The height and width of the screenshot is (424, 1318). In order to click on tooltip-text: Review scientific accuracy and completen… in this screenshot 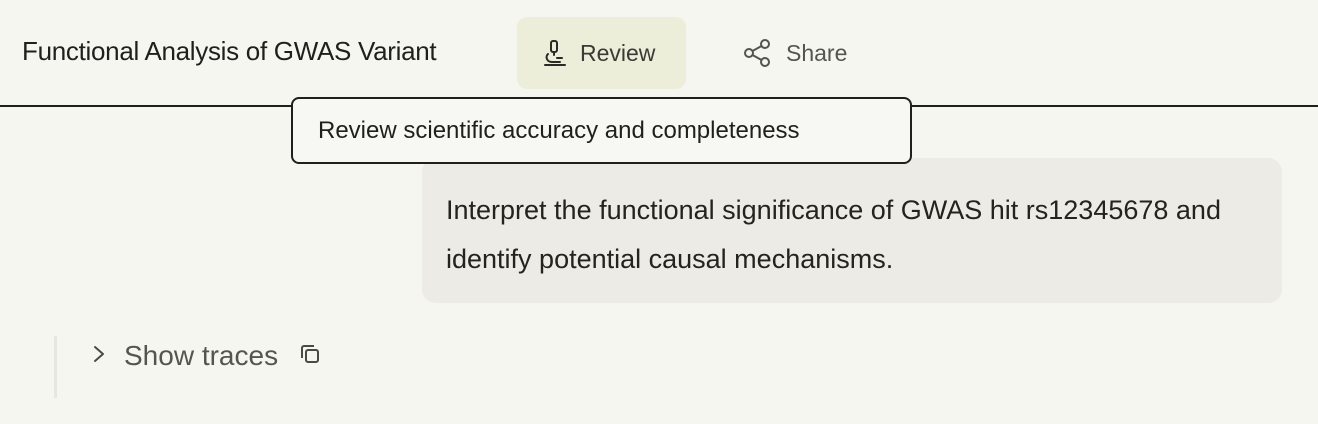, I will do `click(559, 130)`.